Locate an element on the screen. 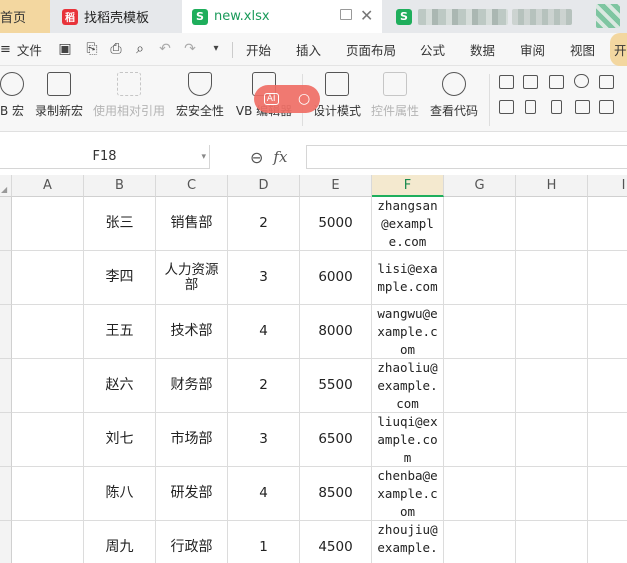 The width and height of the screenshot is (627, 563). ai-assistant-badge: AI ○ is located at coordinates (287, 99).